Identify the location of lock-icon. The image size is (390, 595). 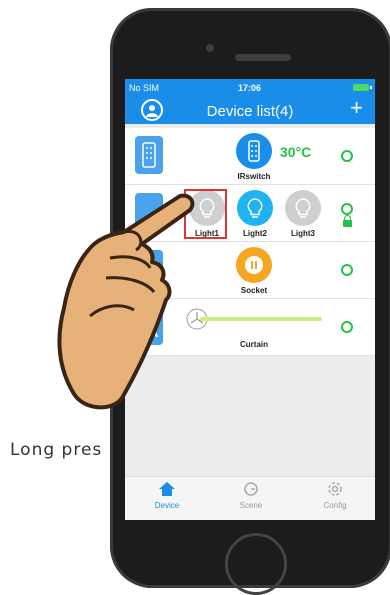
(347, 221).